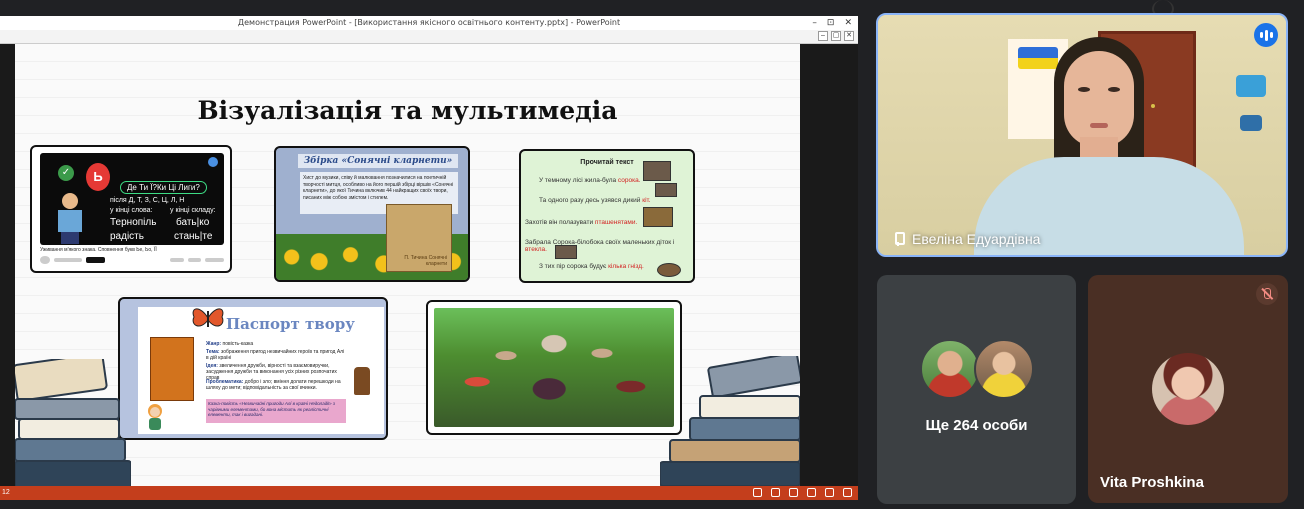  What do you see at coordinates (193, 222) in the screenshot?
I see `video-word-3: бать|ко` at bounding box center [193, 222].